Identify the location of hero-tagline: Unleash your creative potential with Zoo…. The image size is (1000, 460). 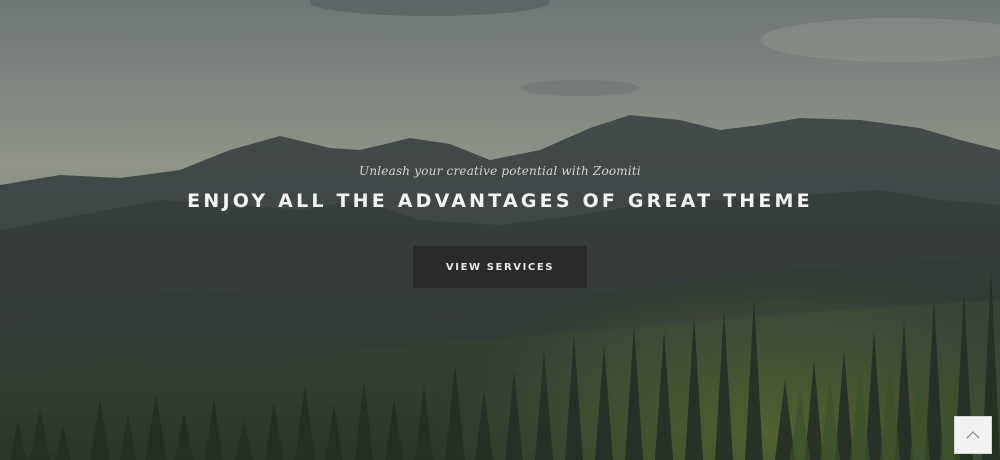
(500, 171).